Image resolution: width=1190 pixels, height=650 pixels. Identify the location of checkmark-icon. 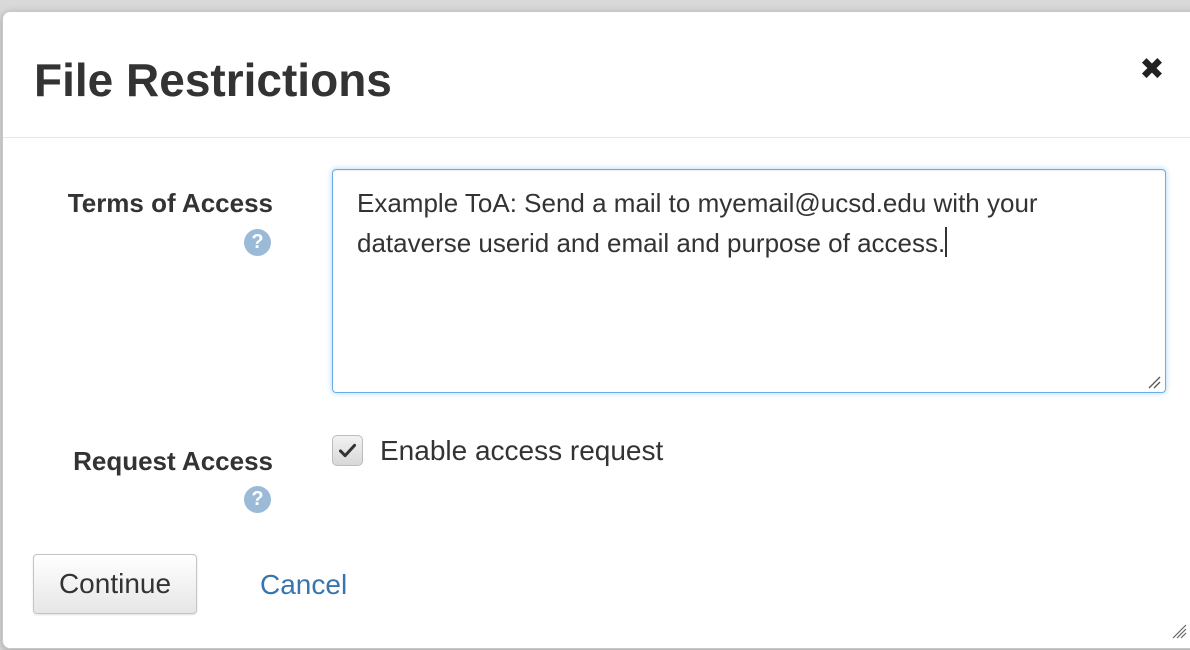
(347, 450).